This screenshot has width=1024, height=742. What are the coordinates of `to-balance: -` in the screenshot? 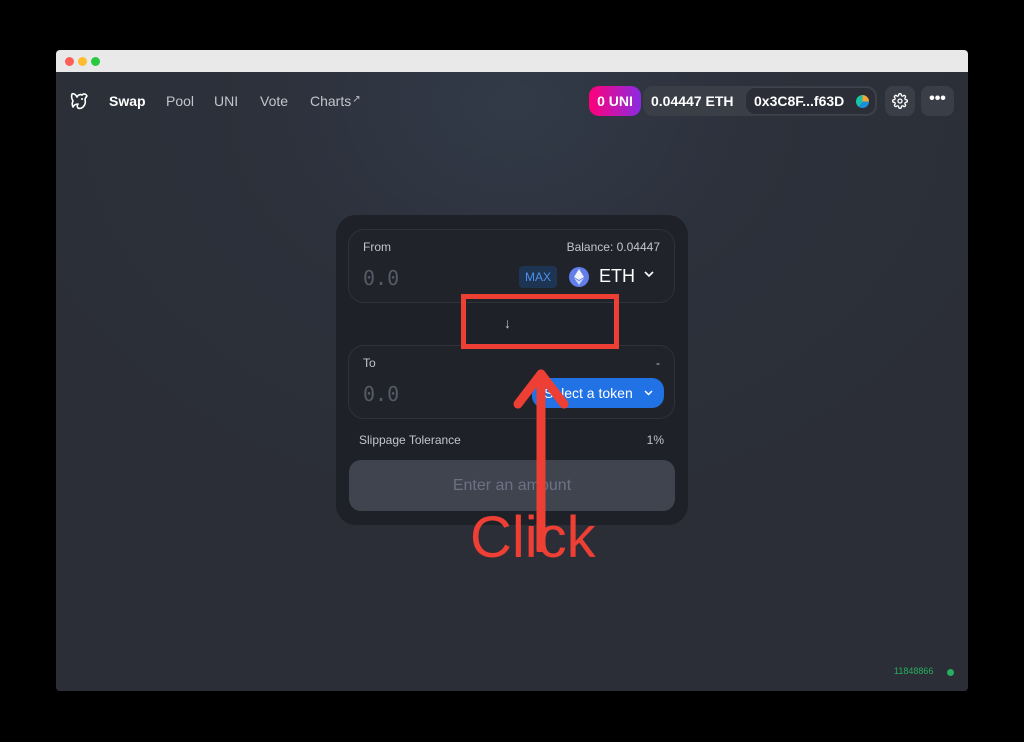 It's located at (658, 363).